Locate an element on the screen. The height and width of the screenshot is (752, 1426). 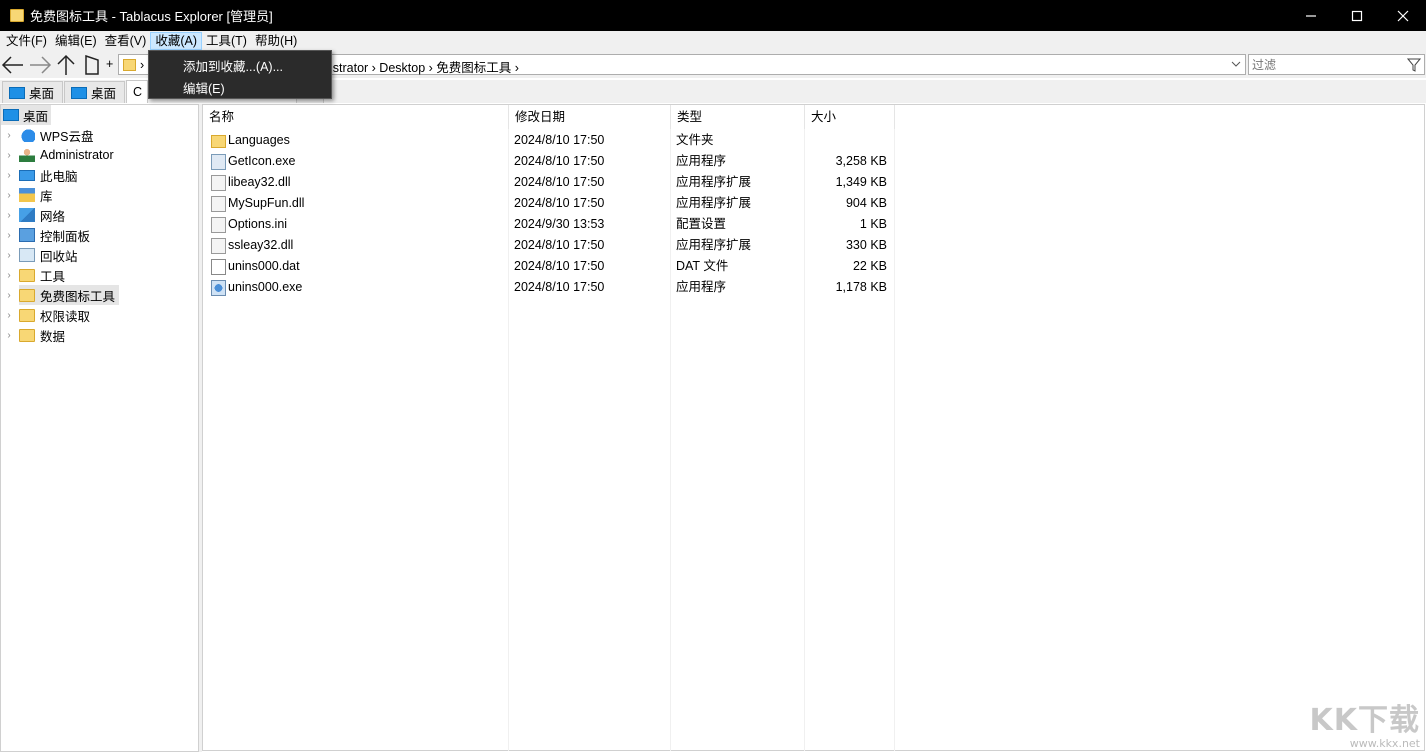
tree-label: 数据 is located at coordinates (53, 336).